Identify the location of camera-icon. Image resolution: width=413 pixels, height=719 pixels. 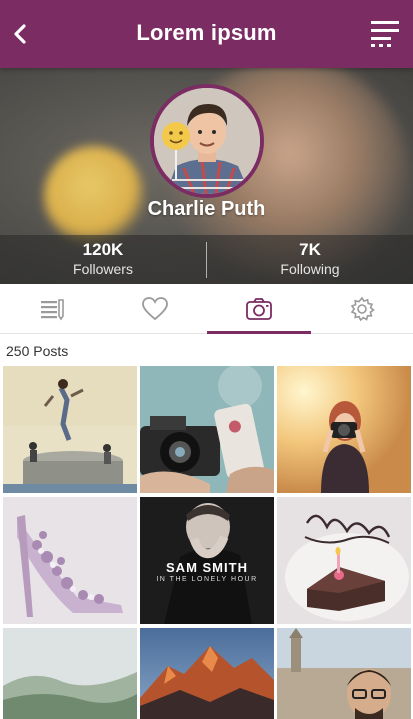
(258, 309).